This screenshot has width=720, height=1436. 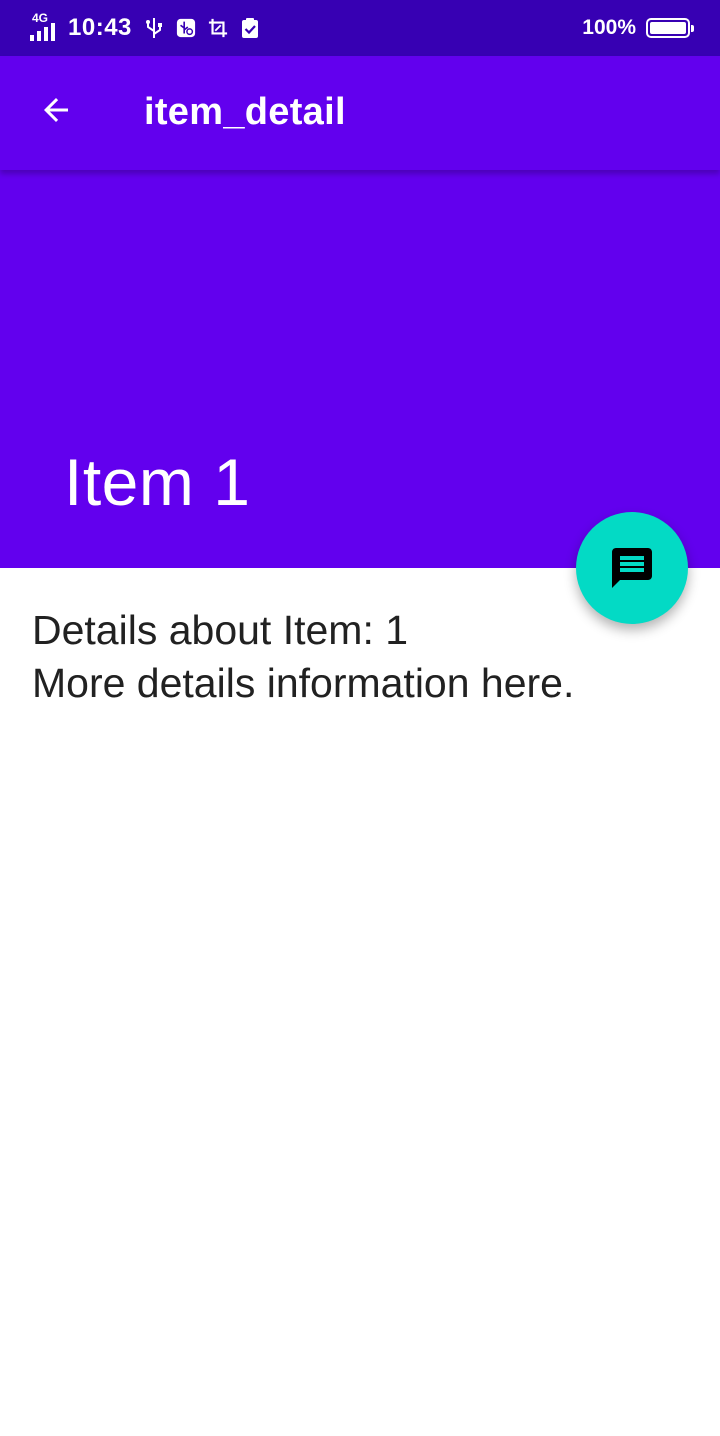 I want to click on back-button, so click(x=56, y=110).